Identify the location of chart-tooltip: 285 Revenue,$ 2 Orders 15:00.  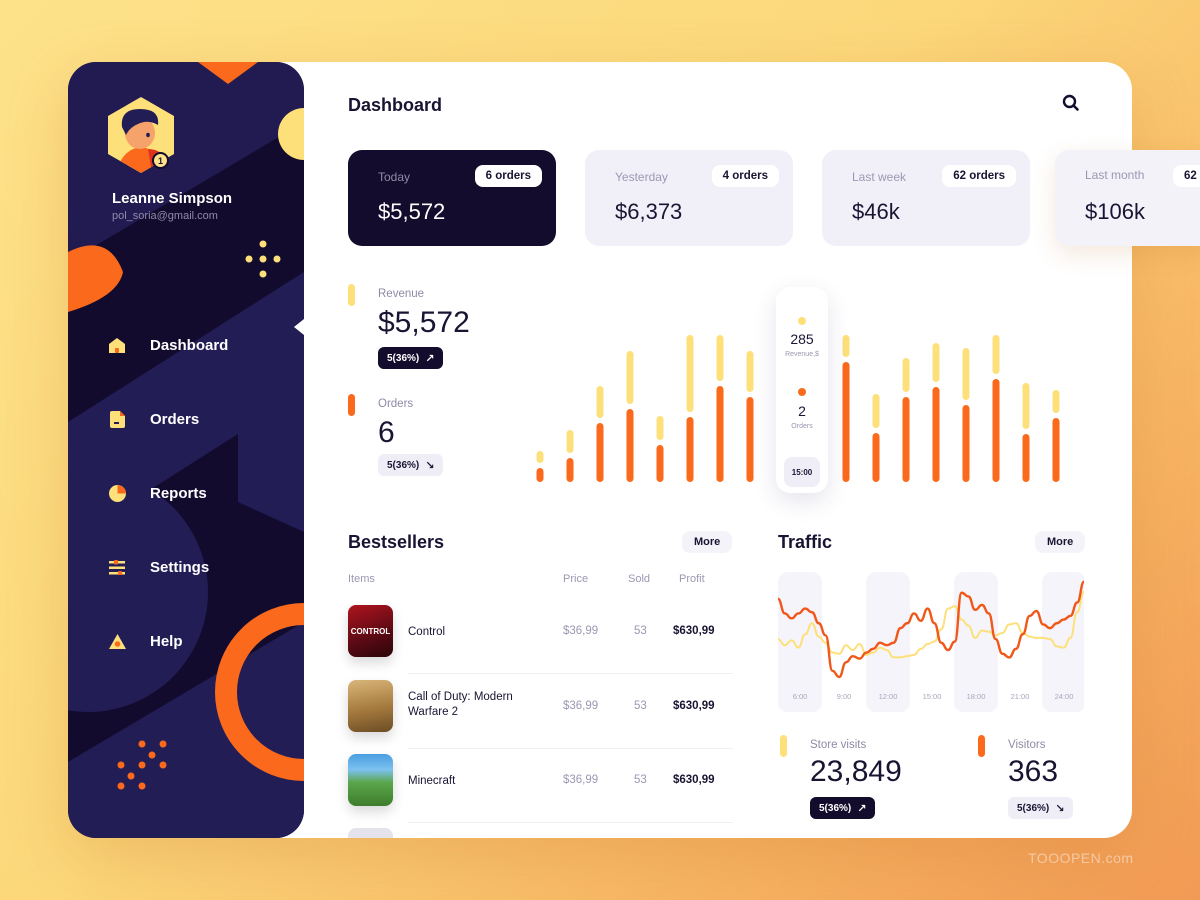
(802, 390).